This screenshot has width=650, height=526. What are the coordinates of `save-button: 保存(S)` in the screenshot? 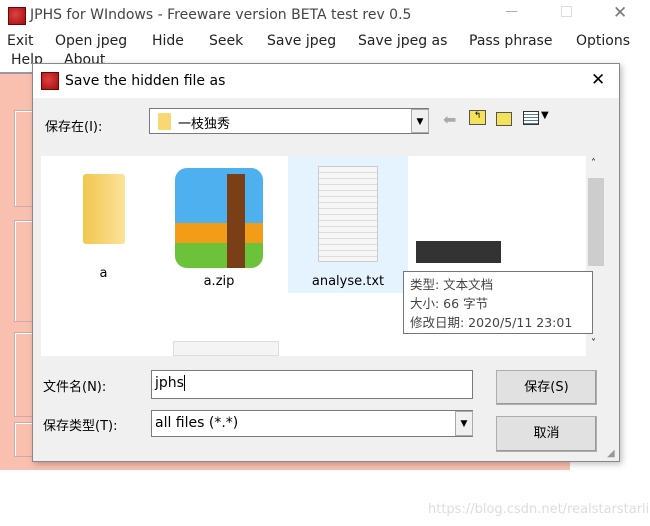 It's located at (546, 387).